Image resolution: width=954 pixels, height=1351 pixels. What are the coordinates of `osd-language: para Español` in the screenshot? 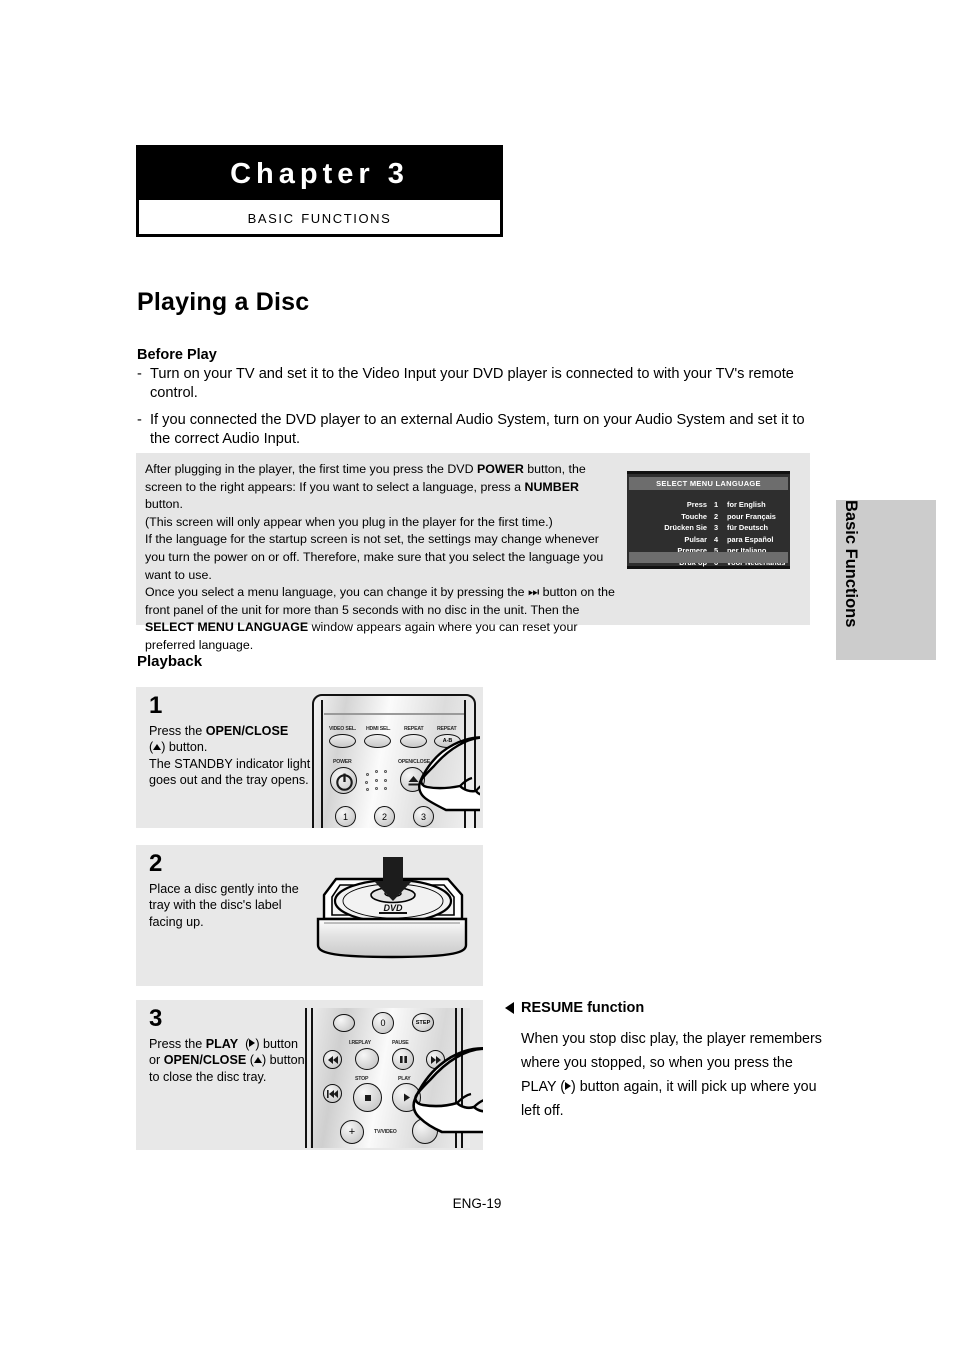 It's located at (750, 539).